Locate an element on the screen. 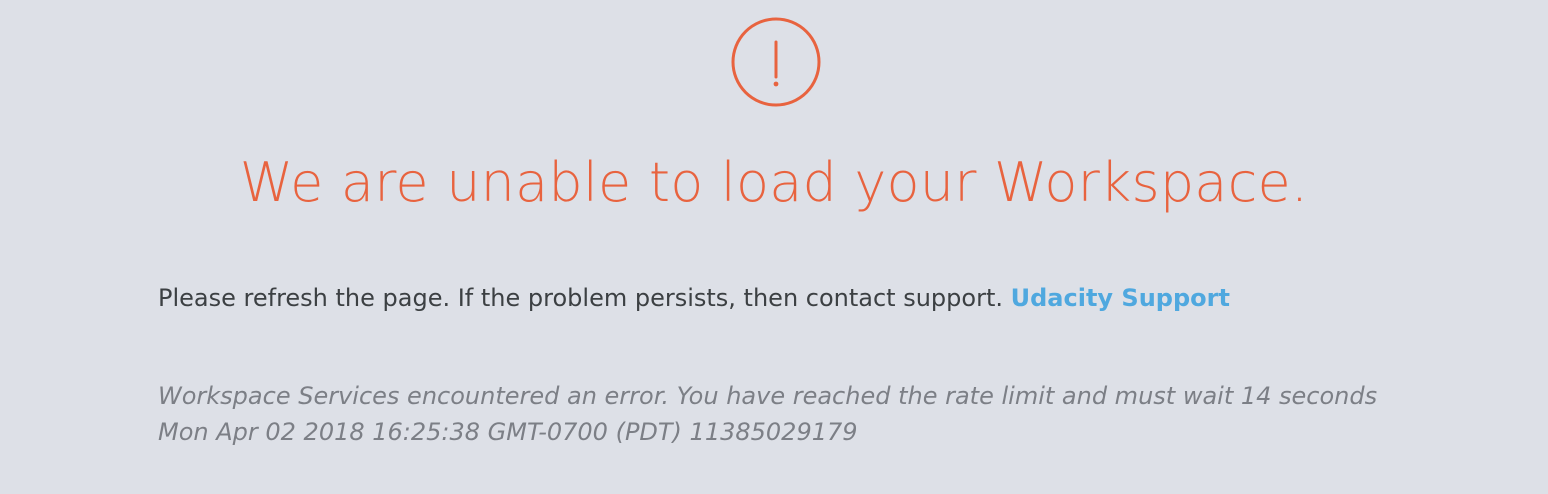 The height and width of the screenshot is (494, 1548). udacity-support-link: Udacity Support is located at coordinates (1120, 298).